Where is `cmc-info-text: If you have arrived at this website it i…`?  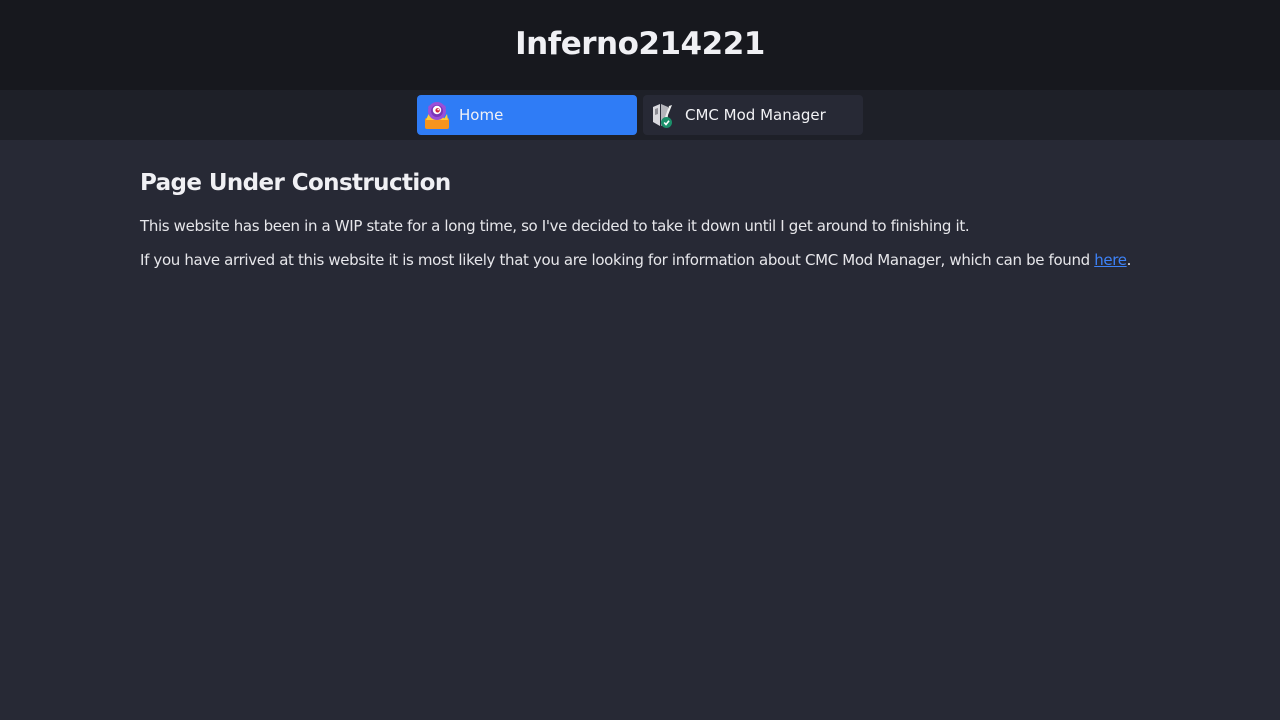 cmc-info-text: If you have arrived at this website it i… is located at coordinates (617, 260).